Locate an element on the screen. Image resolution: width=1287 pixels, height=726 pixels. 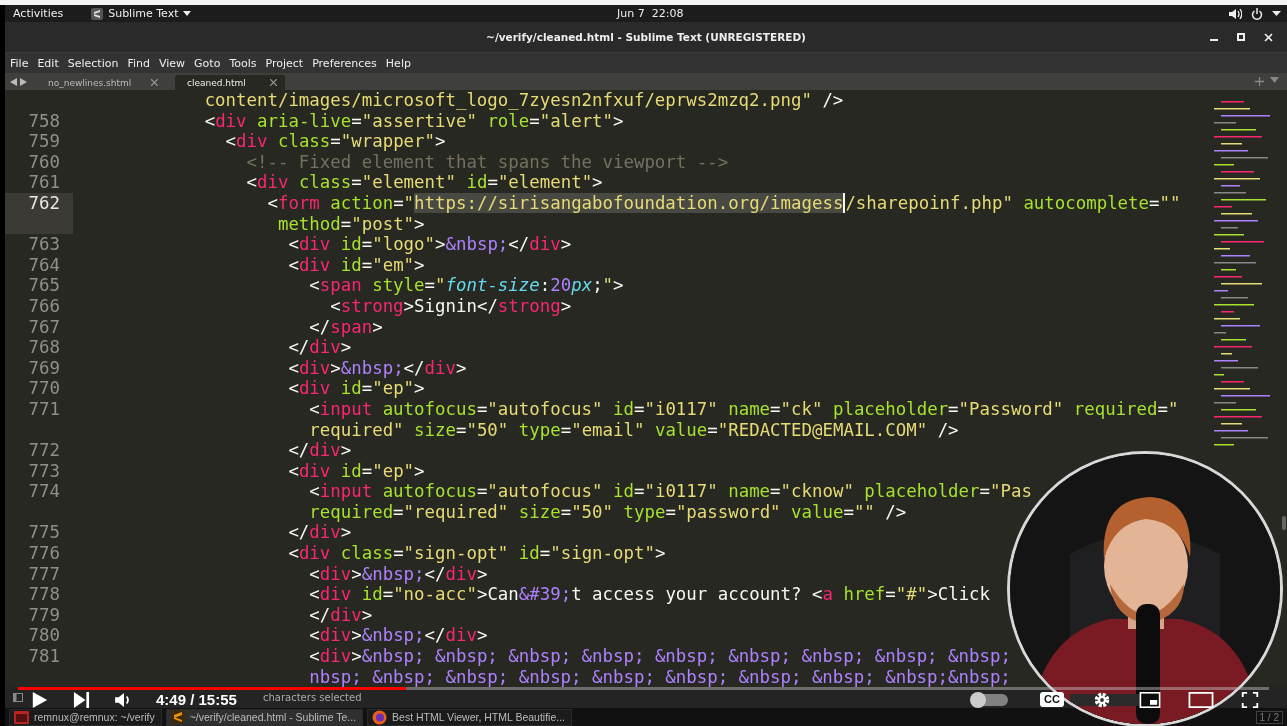
menu-item: Project is located at coordinates (284, 63).